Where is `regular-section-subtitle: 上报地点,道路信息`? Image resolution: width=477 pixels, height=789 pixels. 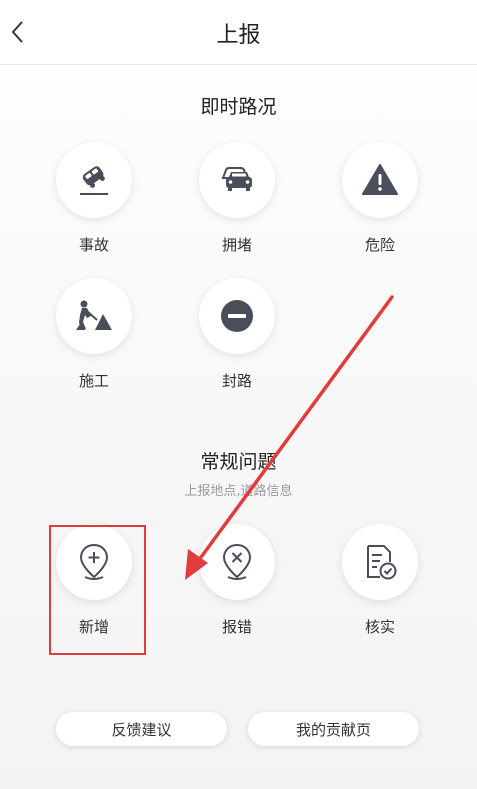
regular-section-subtitle: 上报地点,道路信息 is located at coordinates (238, 491).